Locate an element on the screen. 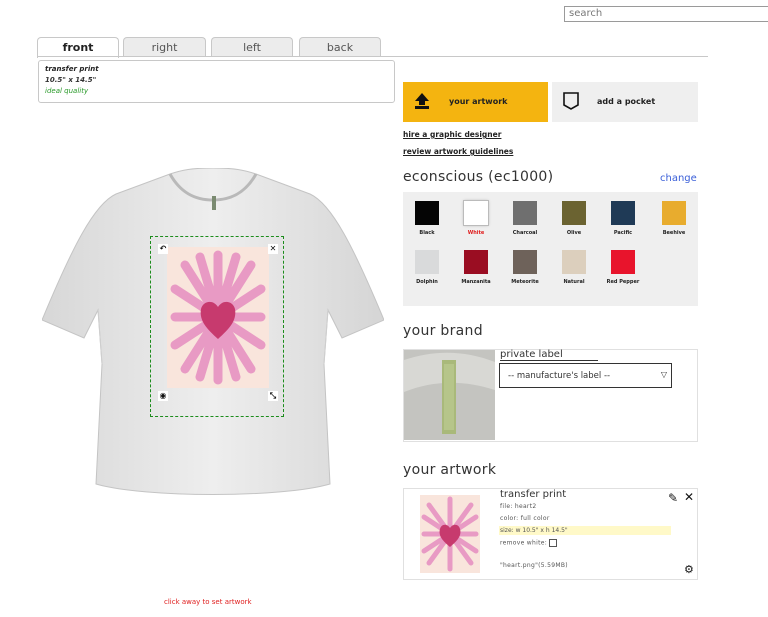 This screenshot has height=617, width=768. dropdown-arrow-icon: ▽ is located at coordinates (663, 374).